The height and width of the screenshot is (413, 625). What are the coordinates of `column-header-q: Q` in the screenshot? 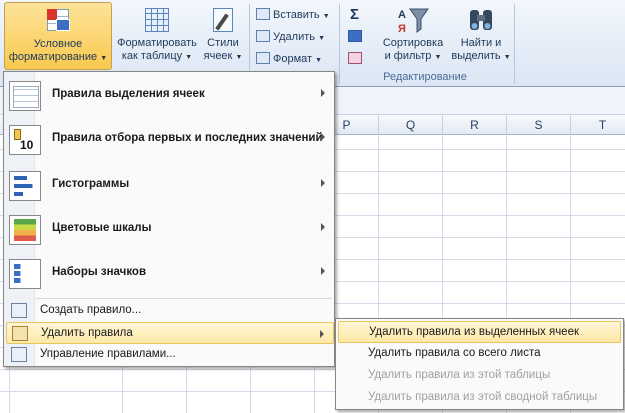 It's located at (411, 125).